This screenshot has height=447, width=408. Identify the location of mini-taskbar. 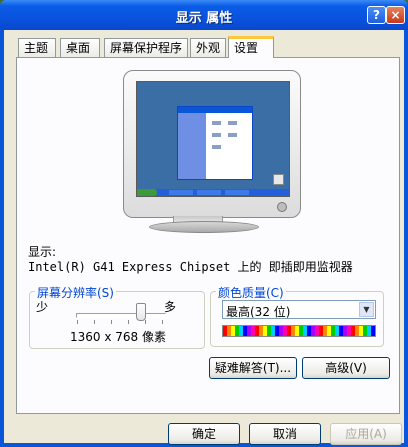
(213, 192).